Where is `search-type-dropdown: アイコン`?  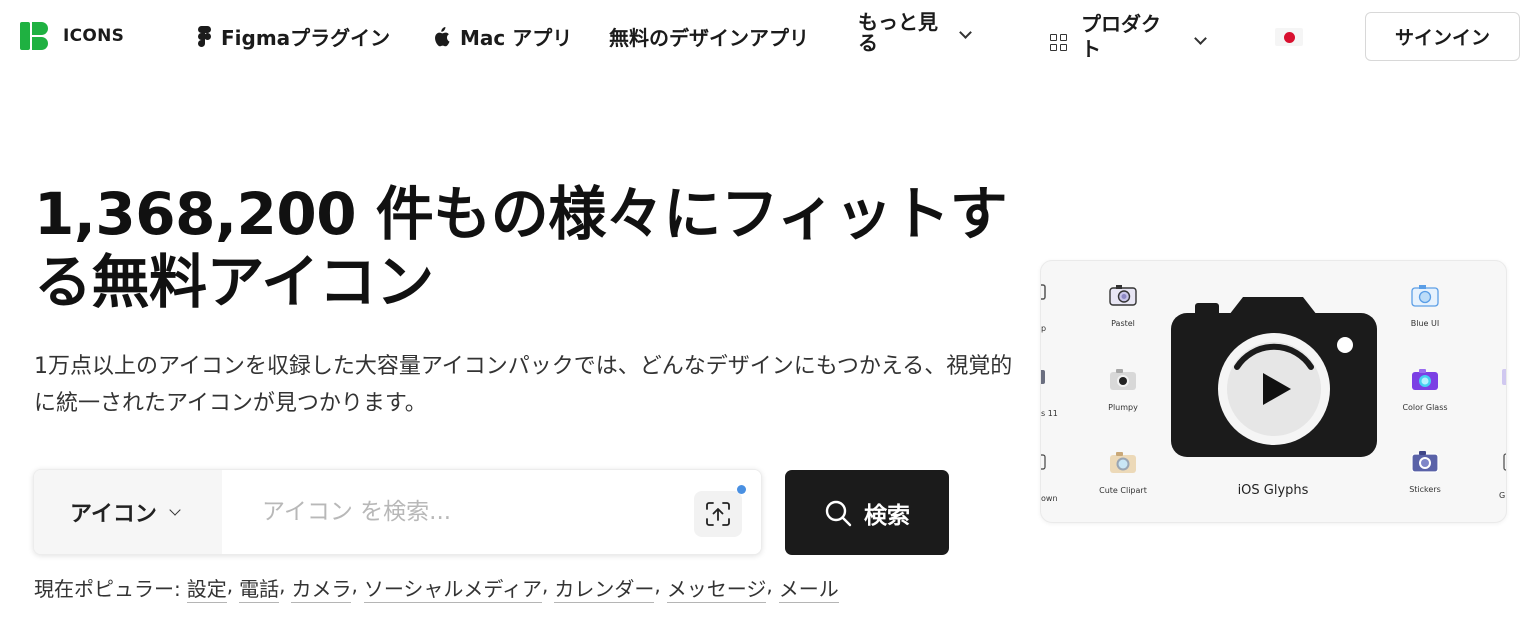 search-type-dropdown: アイコン is located at coordinates (128, 512).